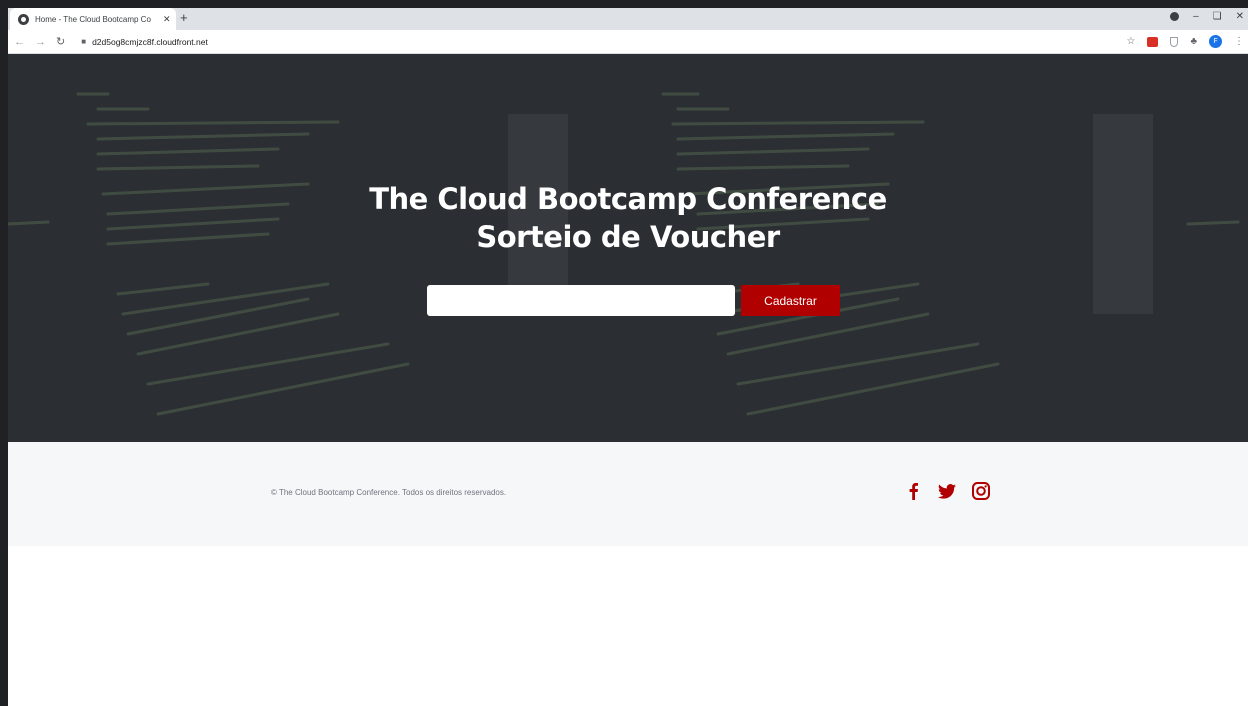 The image size is (1248, 706). I want to click on title-line-2: Sorteio de Voucher, so click(628, 237).